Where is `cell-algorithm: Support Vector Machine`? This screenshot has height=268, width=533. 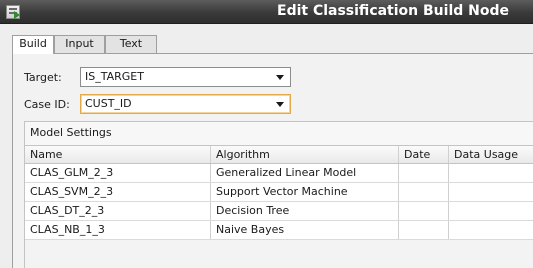 cell-algorithm: Support Vector Machine is located at coordinates (305, 192).